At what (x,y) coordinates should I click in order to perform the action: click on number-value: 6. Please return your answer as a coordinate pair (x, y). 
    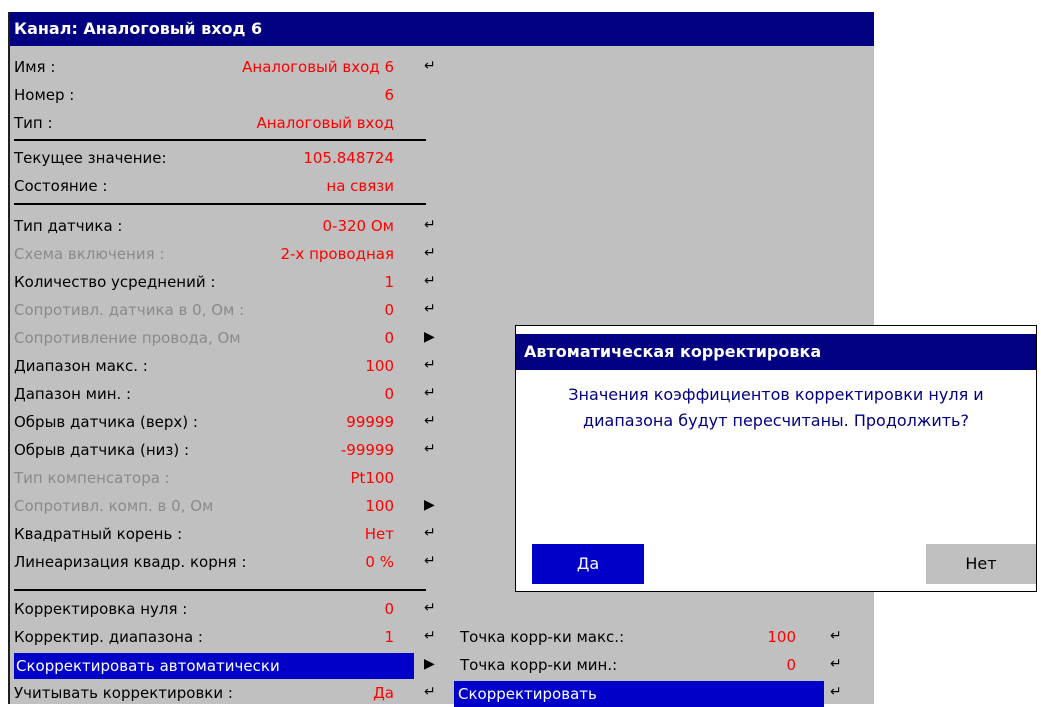
    Looking at the image, I should click on (389, 95).